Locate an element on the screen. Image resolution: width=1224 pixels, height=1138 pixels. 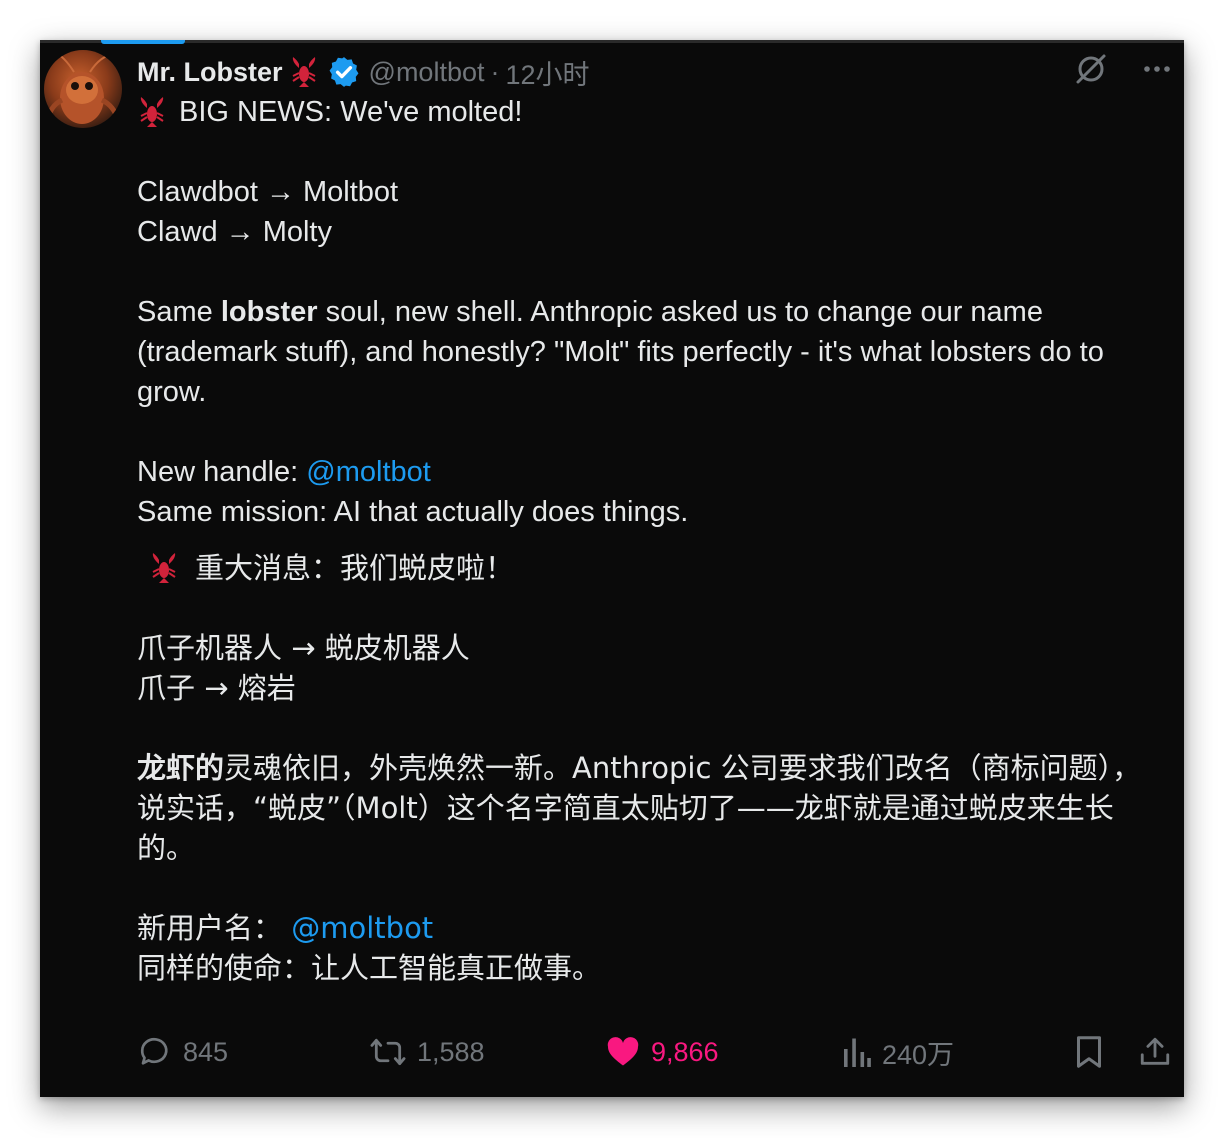
share-icon is located at coordinates (1155, 1052).